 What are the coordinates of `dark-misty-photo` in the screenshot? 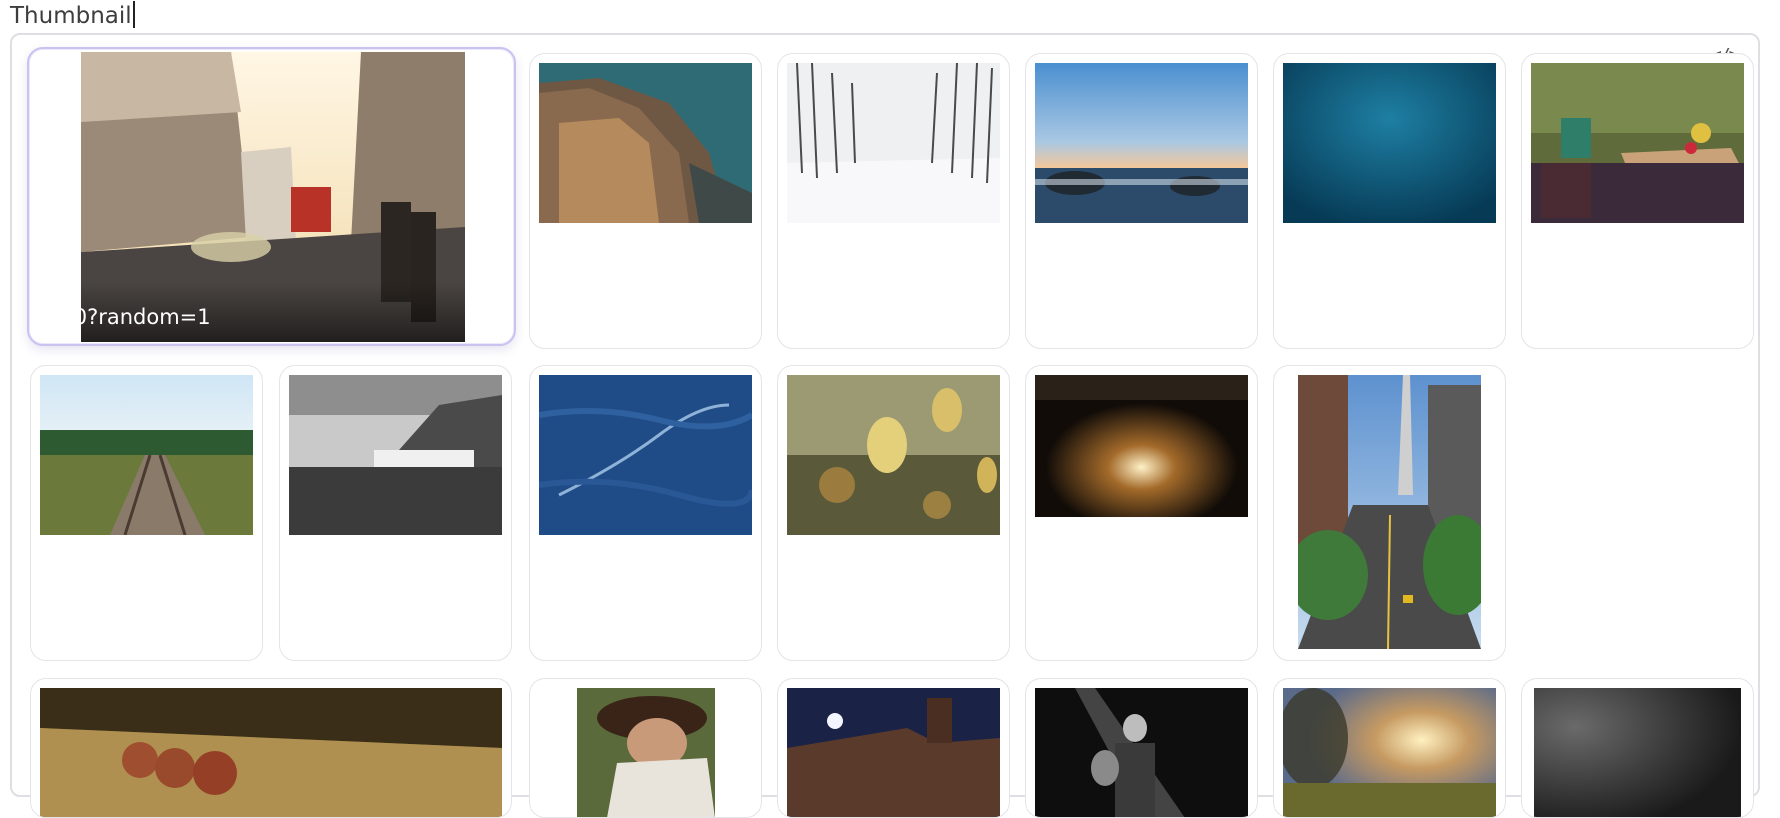 It's located at (1637, 752).